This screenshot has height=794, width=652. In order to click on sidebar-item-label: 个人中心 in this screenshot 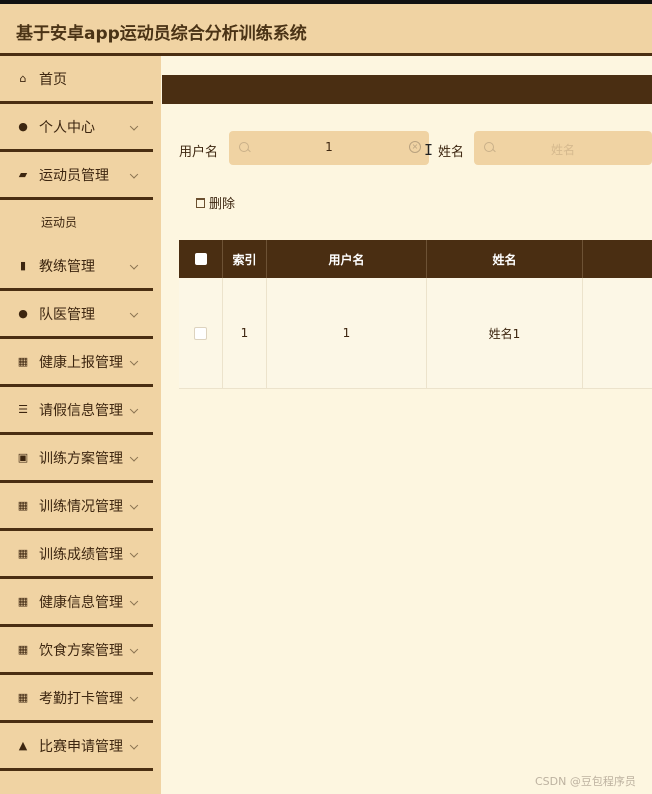, I will do `click(67, 127)`.